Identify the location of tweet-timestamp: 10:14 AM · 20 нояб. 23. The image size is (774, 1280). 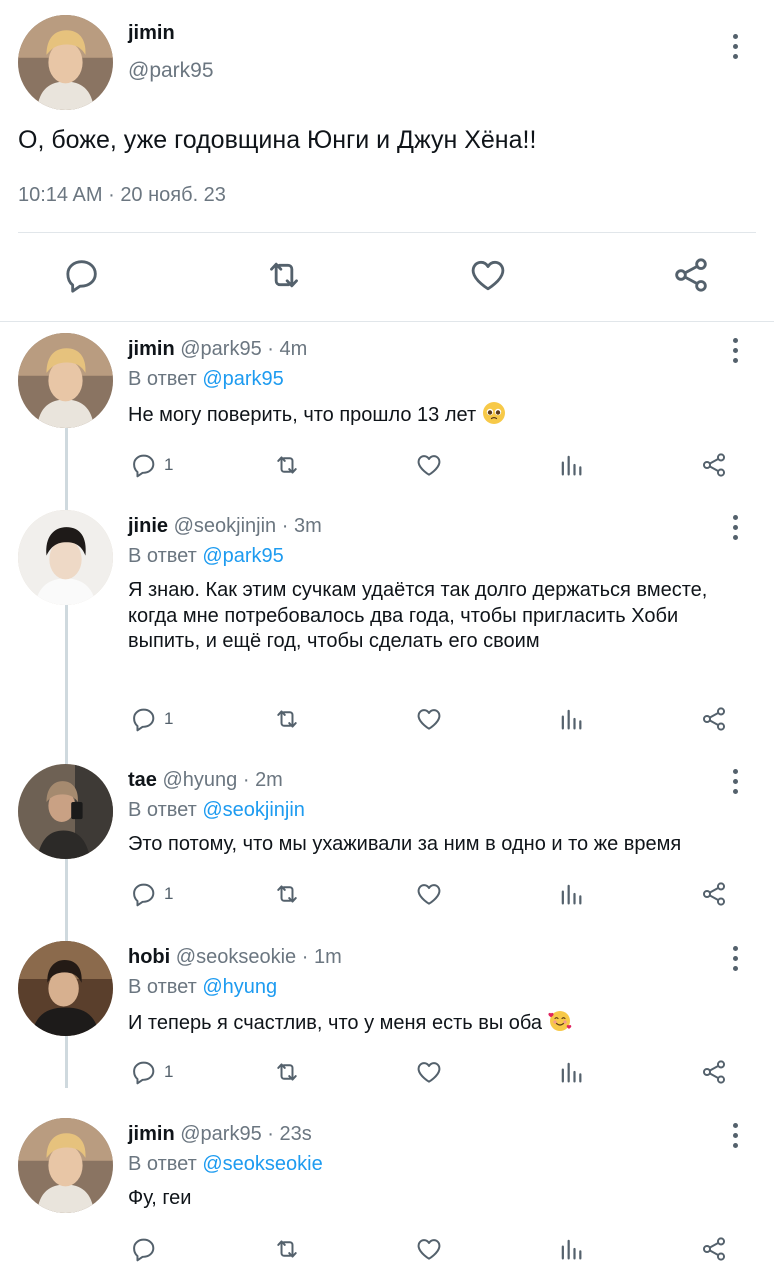
(122, 195).